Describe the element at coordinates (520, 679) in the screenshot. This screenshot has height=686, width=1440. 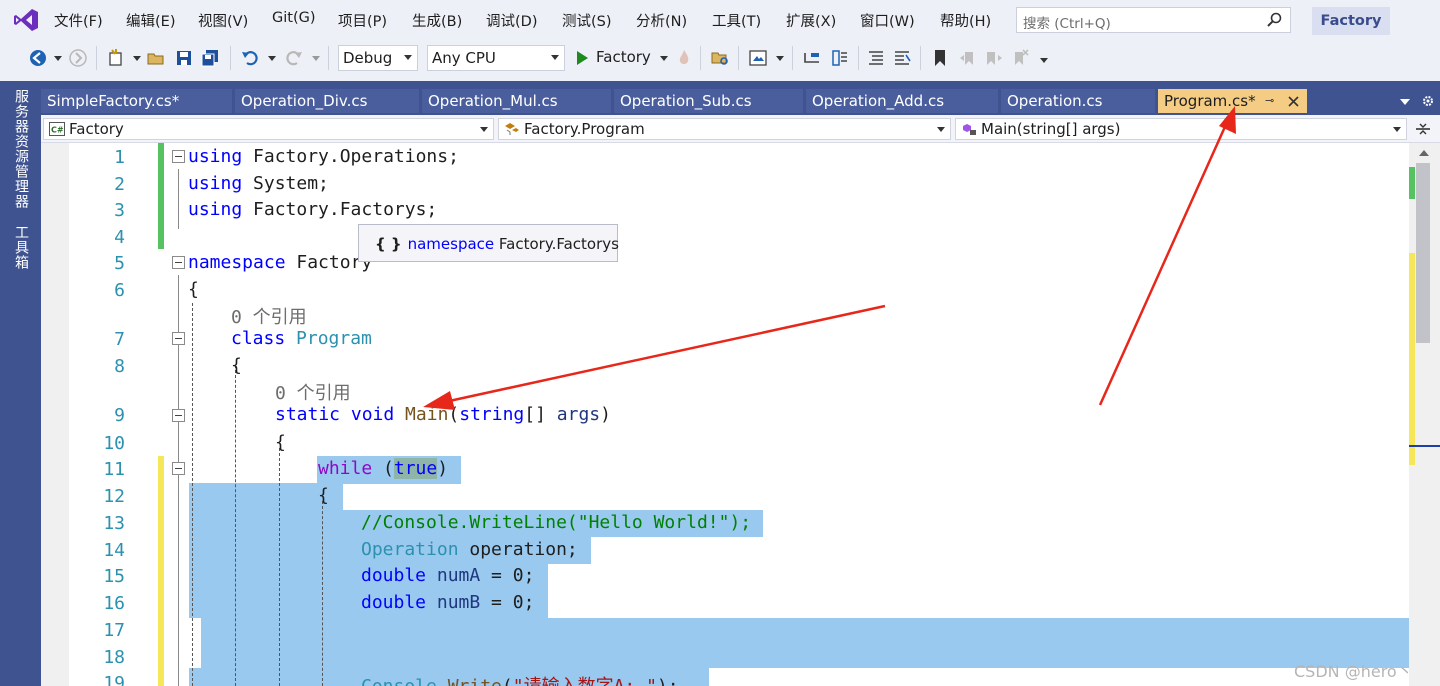
I see `code-line-19: Console.Write("请输入数字A: ");` at that location.